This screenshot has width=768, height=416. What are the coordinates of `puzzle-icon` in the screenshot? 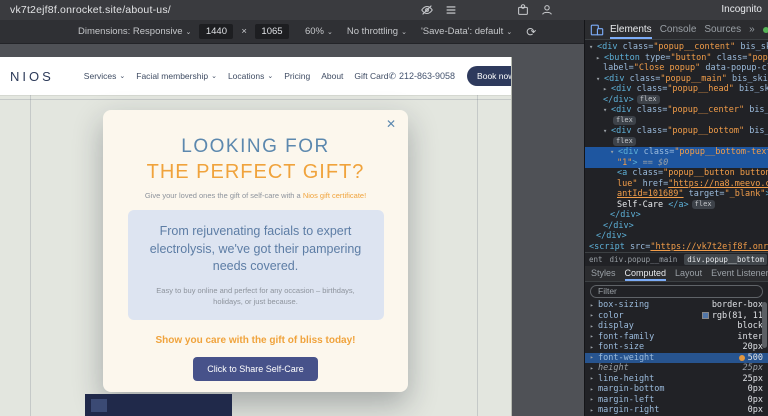 It's located at (523, 10).